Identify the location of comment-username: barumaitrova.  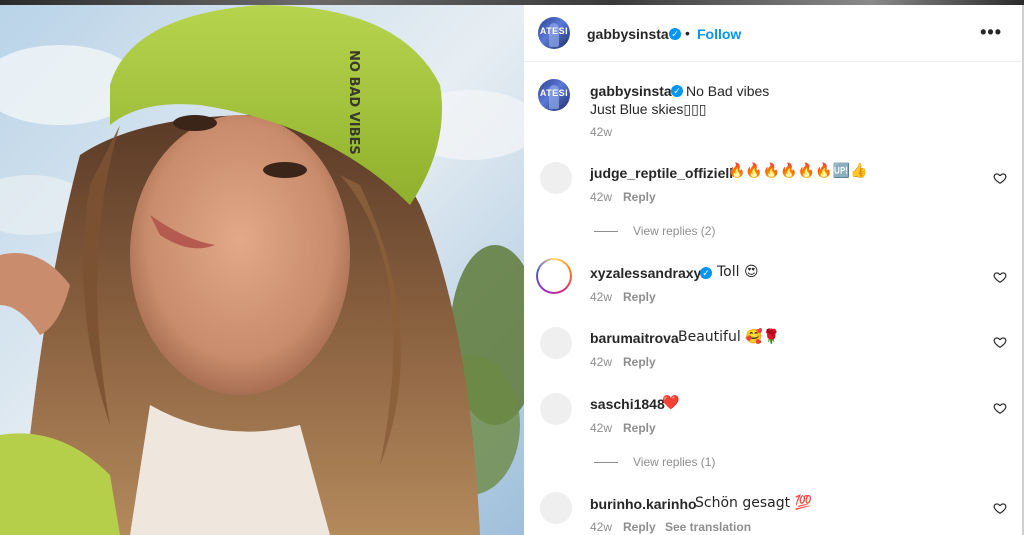
(634, 338).